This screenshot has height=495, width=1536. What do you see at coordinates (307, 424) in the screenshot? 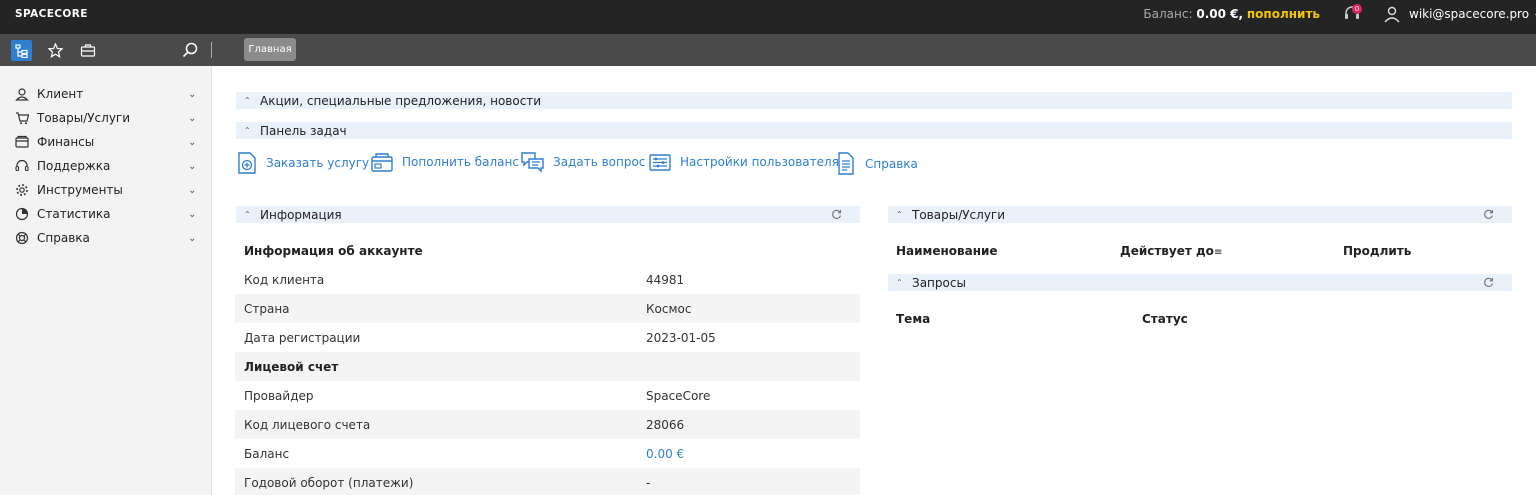
I see `info-key: Код лицевого счета` at bounding box center [307, 424].